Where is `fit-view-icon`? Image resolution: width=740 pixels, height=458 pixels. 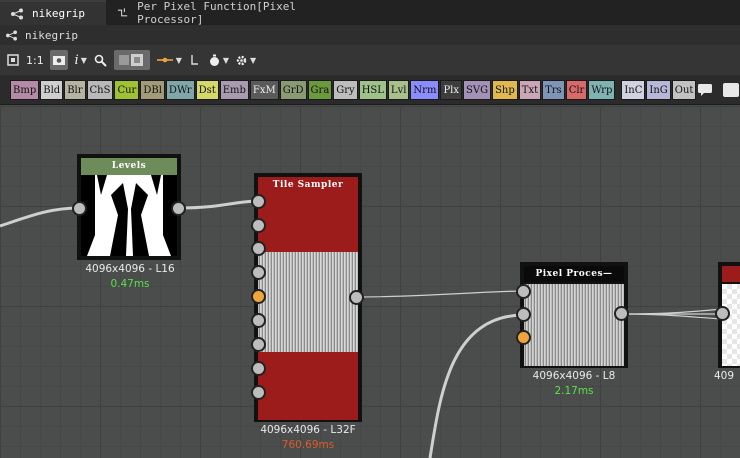 fit-view-icon is located at coordinates (13, 60).